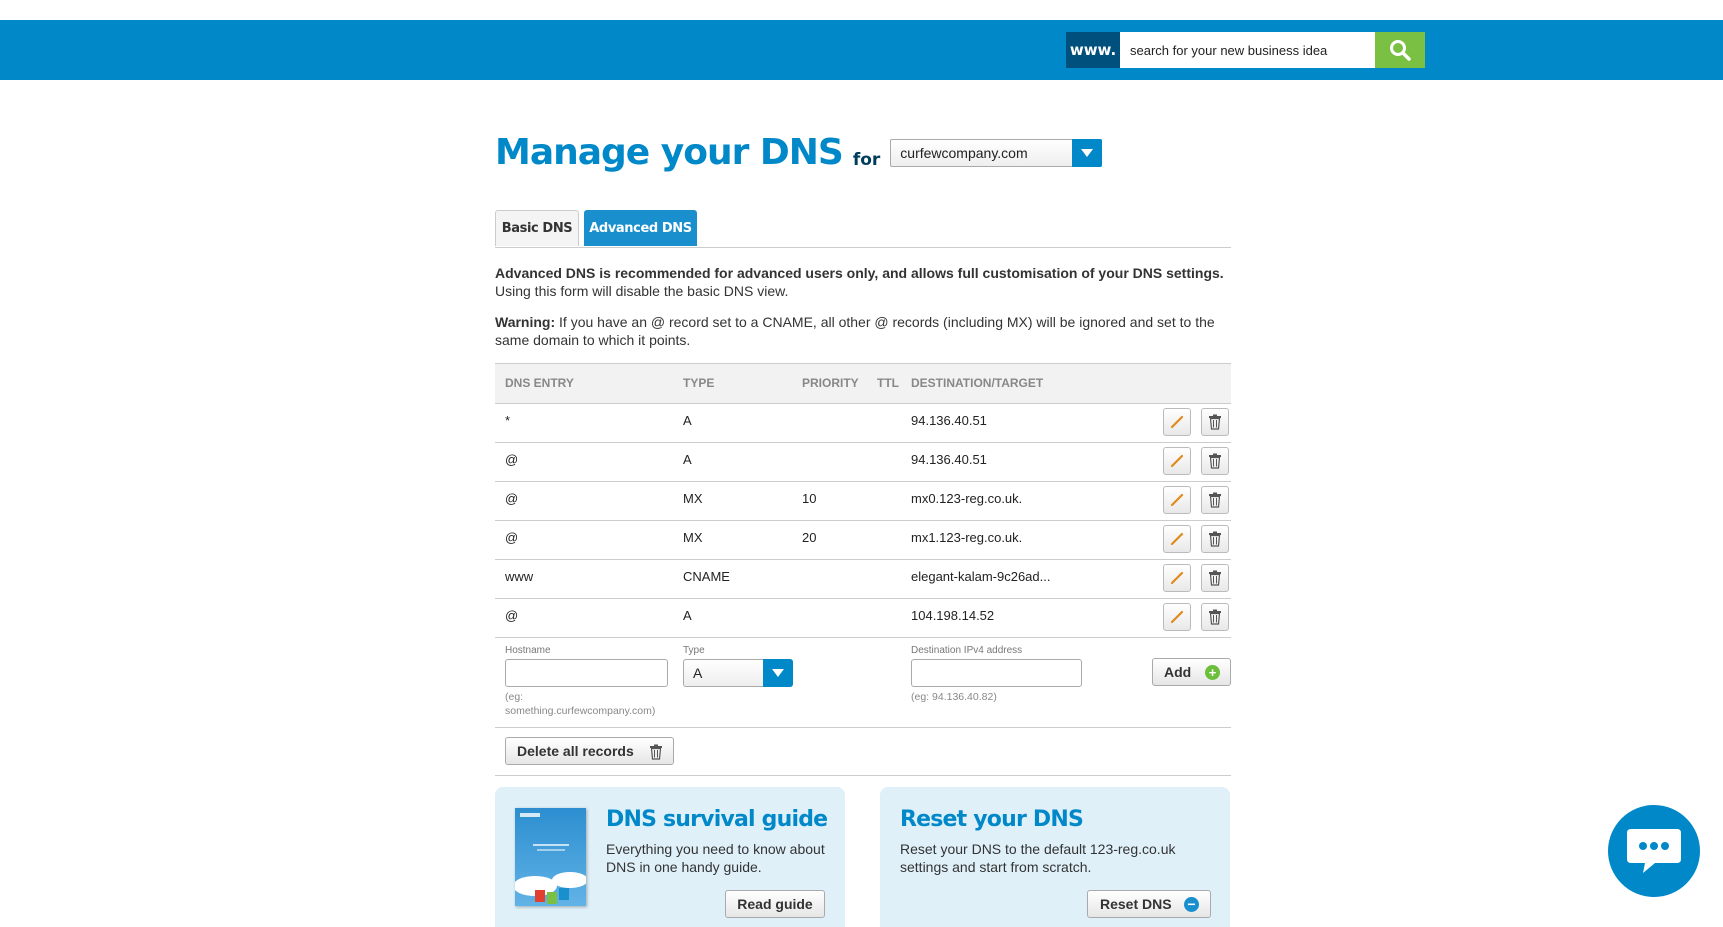 The height and width of the screenshot is (927, 1723). What do you see at coordinates (863, 462) in the screenshot?
I see `table-row: @ A 94.136.40.51` at bounding box center [863, 462].